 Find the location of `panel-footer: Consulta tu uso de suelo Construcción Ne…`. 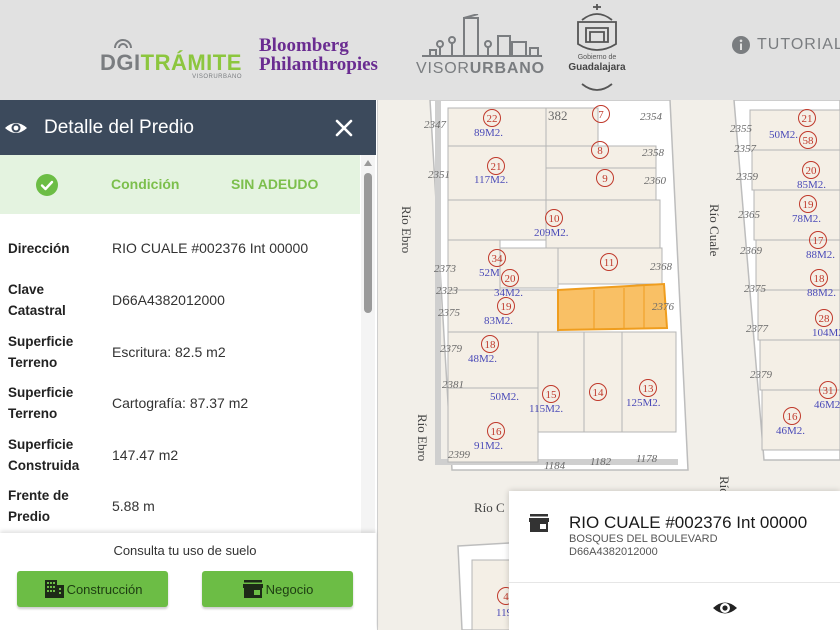

panel-footer: Consulta tu uso de suelo Construcción Ne… is located at coordinates (188, 581).